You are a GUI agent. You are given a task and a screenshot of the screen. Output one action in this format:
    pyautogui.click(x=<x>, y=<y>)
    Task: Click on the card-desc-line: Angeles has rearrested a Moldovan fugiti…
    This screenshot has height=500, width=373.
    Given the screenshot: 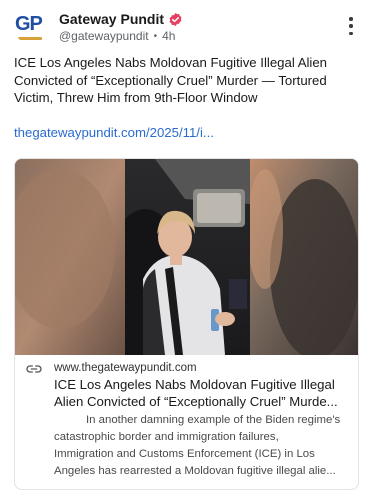 What is the action you would take?
    pyautogui.click(x=195, y=471)
    